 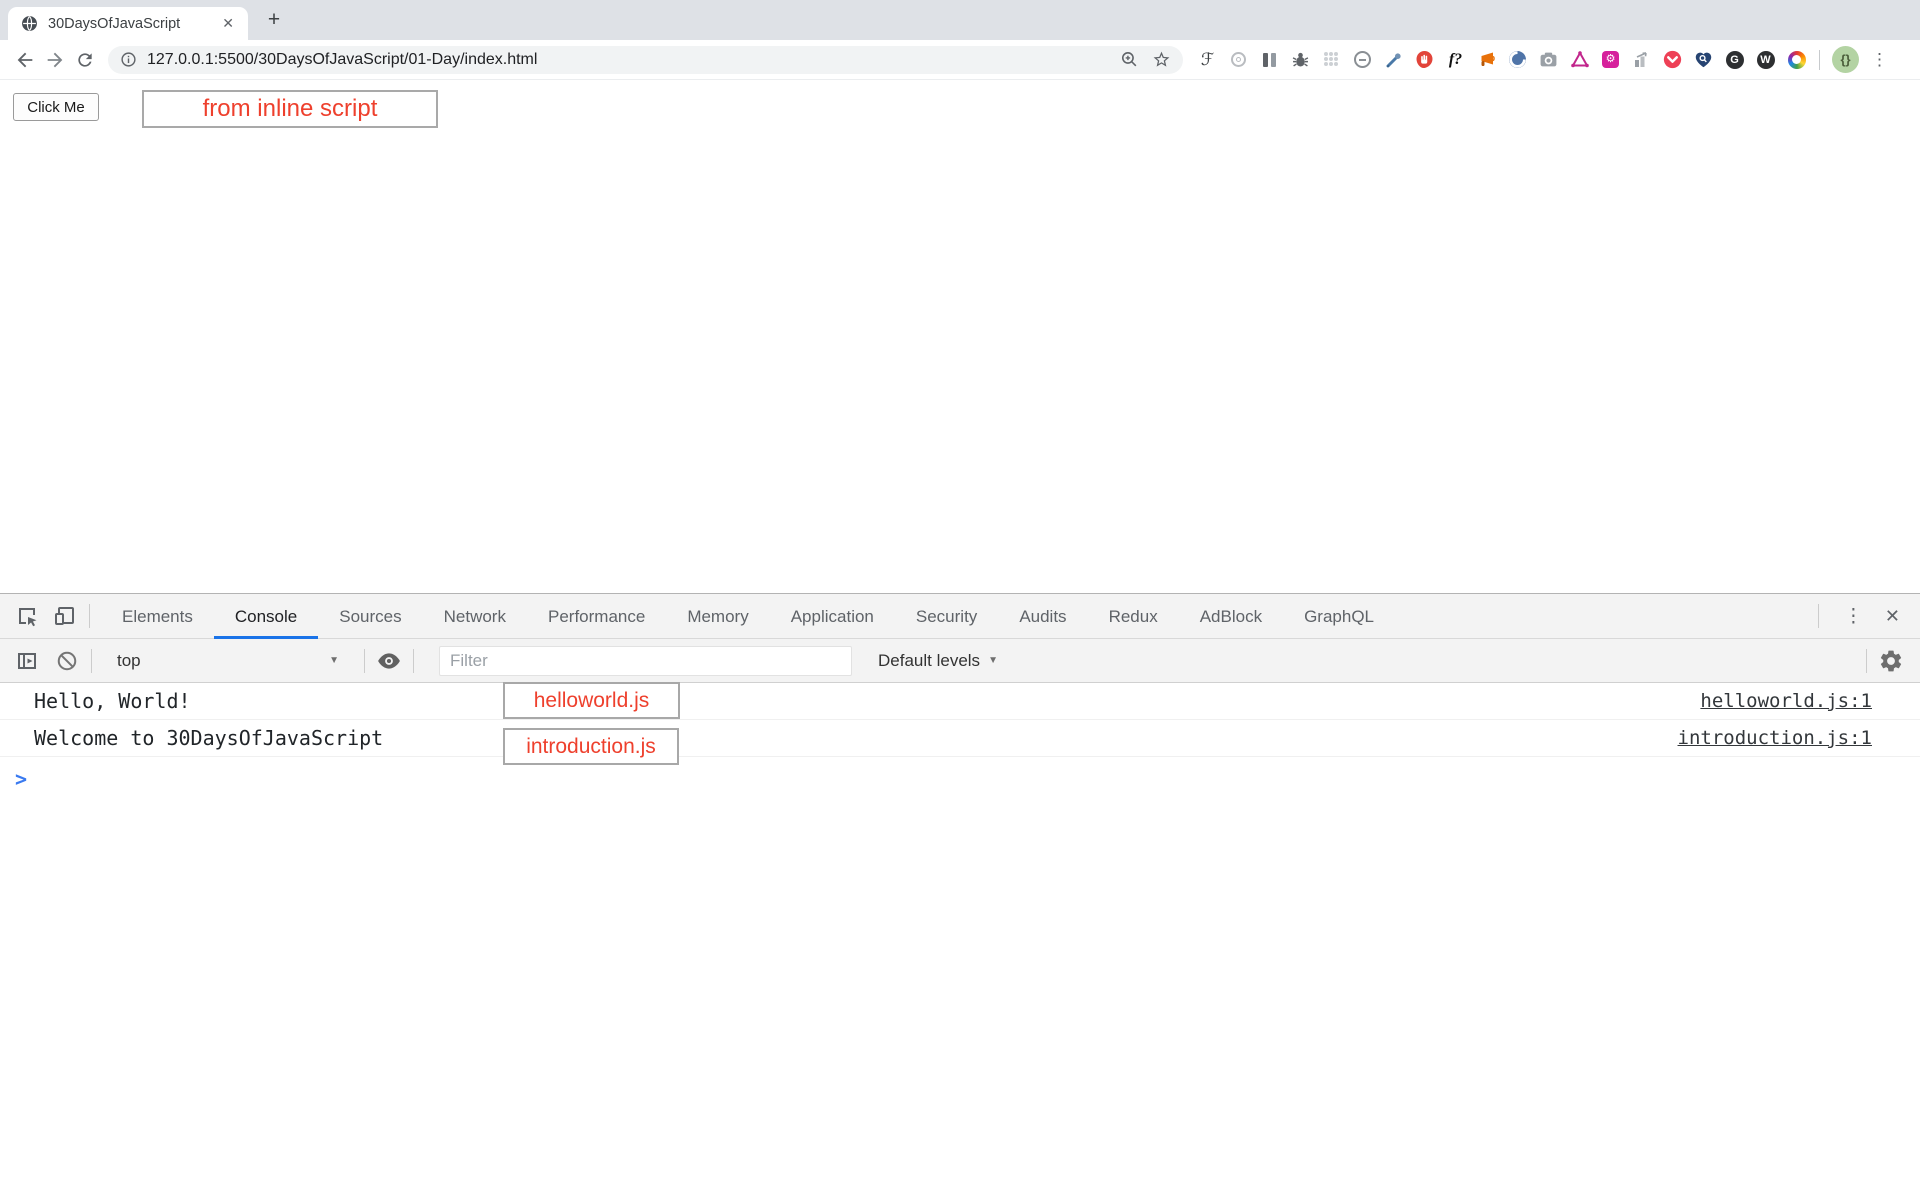 What do you see at coordinates (65, 616) in the screenshot?
I see `device-toolbar-icon` at bounding box center [65, 616].